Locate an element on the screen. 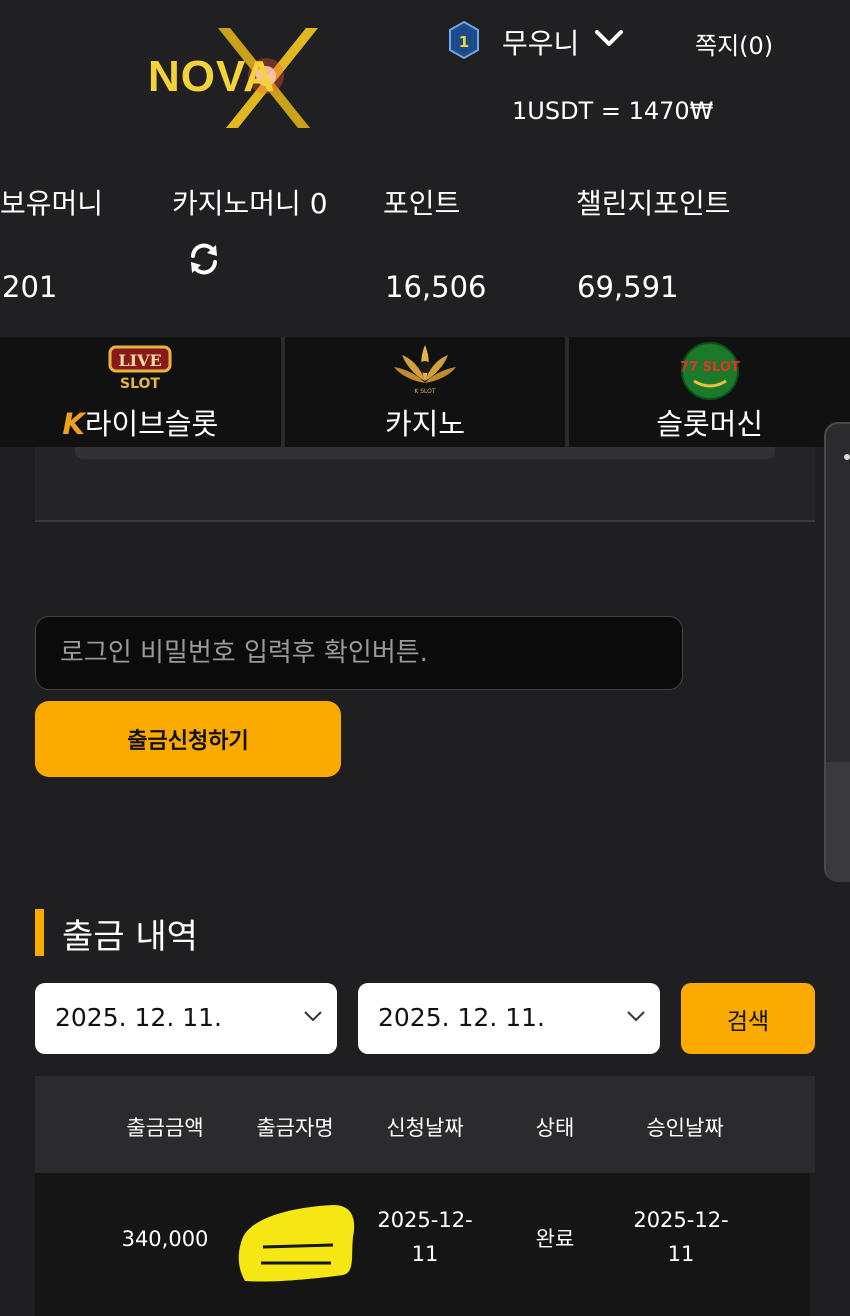 Image resolution: width=850 pixels, height=1316 pixels. search-button: 검색 is located at coordinates (748, 1018).